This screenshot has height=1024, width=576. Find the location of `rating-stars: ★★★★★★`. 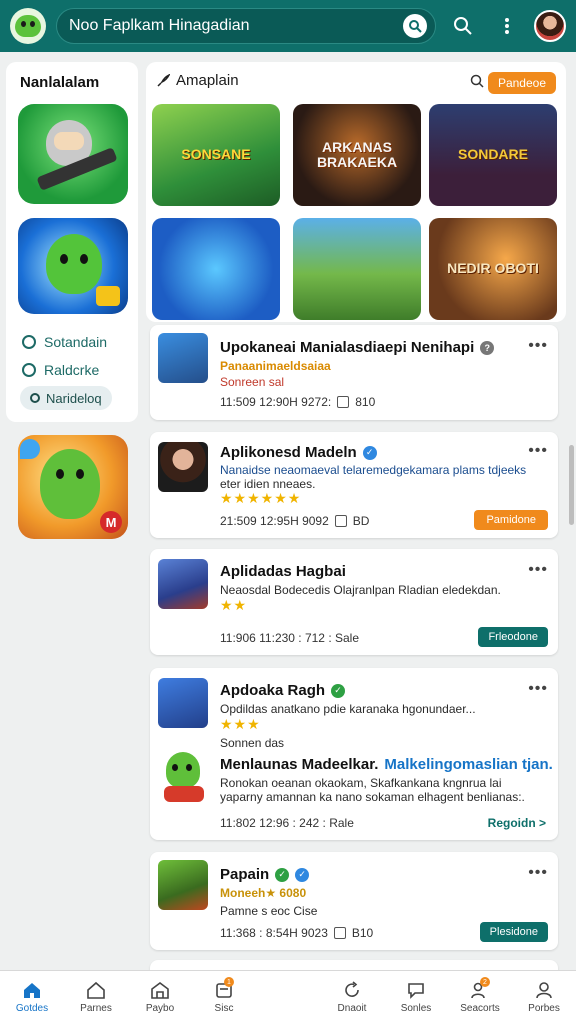

rating-stars: ★★★★★★ is located at coordinates (261, 498).